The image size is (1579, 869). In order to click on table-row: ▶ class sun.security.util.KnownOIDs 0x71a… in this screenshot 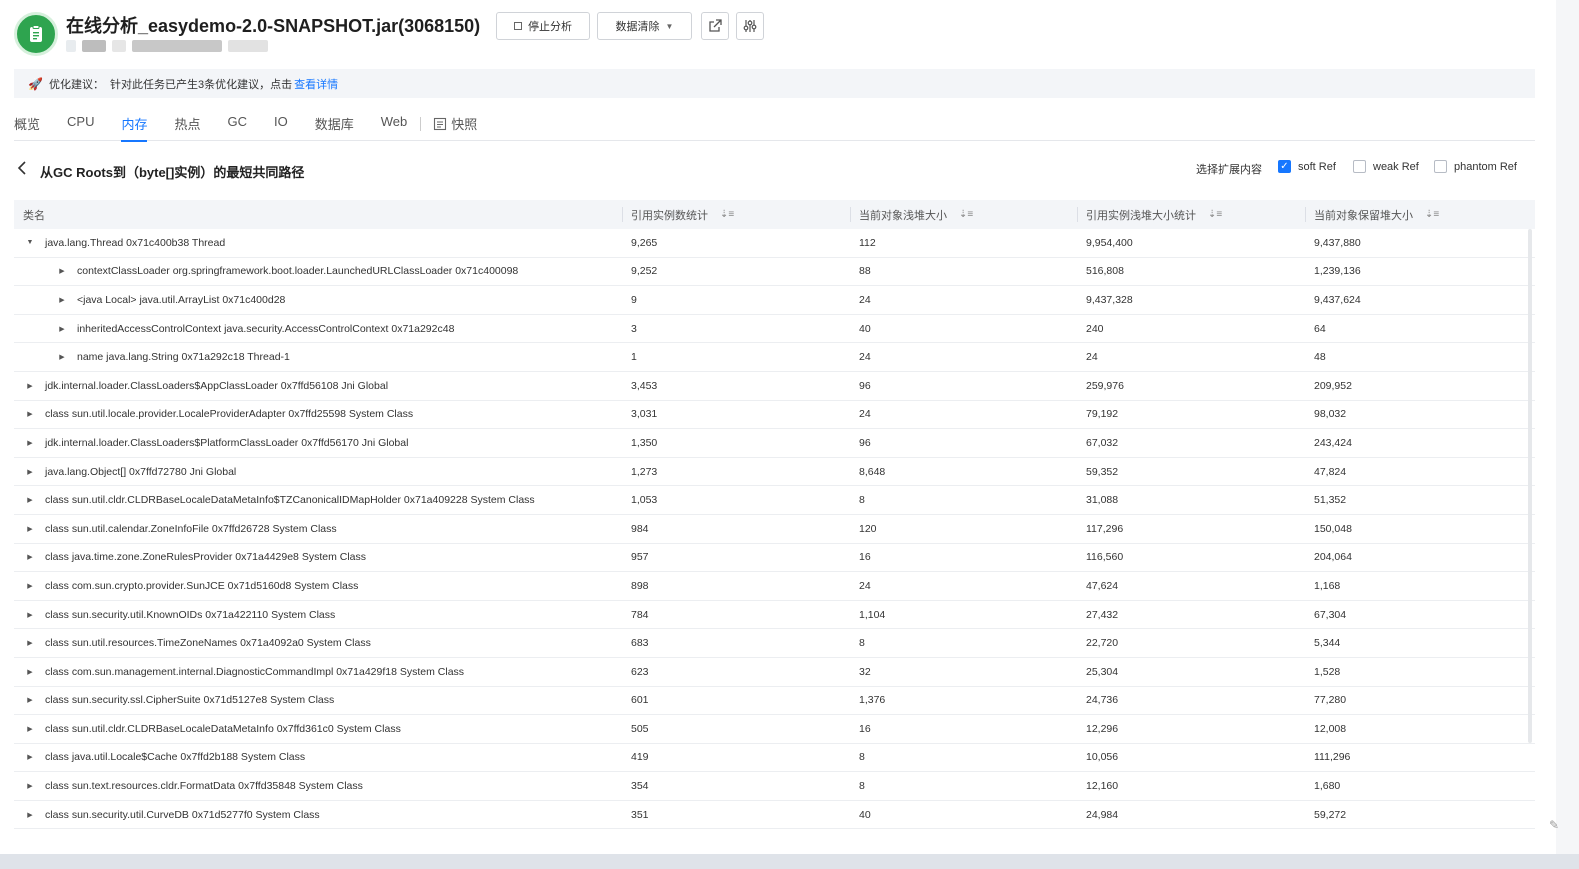, I will do `click(774, 615)`.